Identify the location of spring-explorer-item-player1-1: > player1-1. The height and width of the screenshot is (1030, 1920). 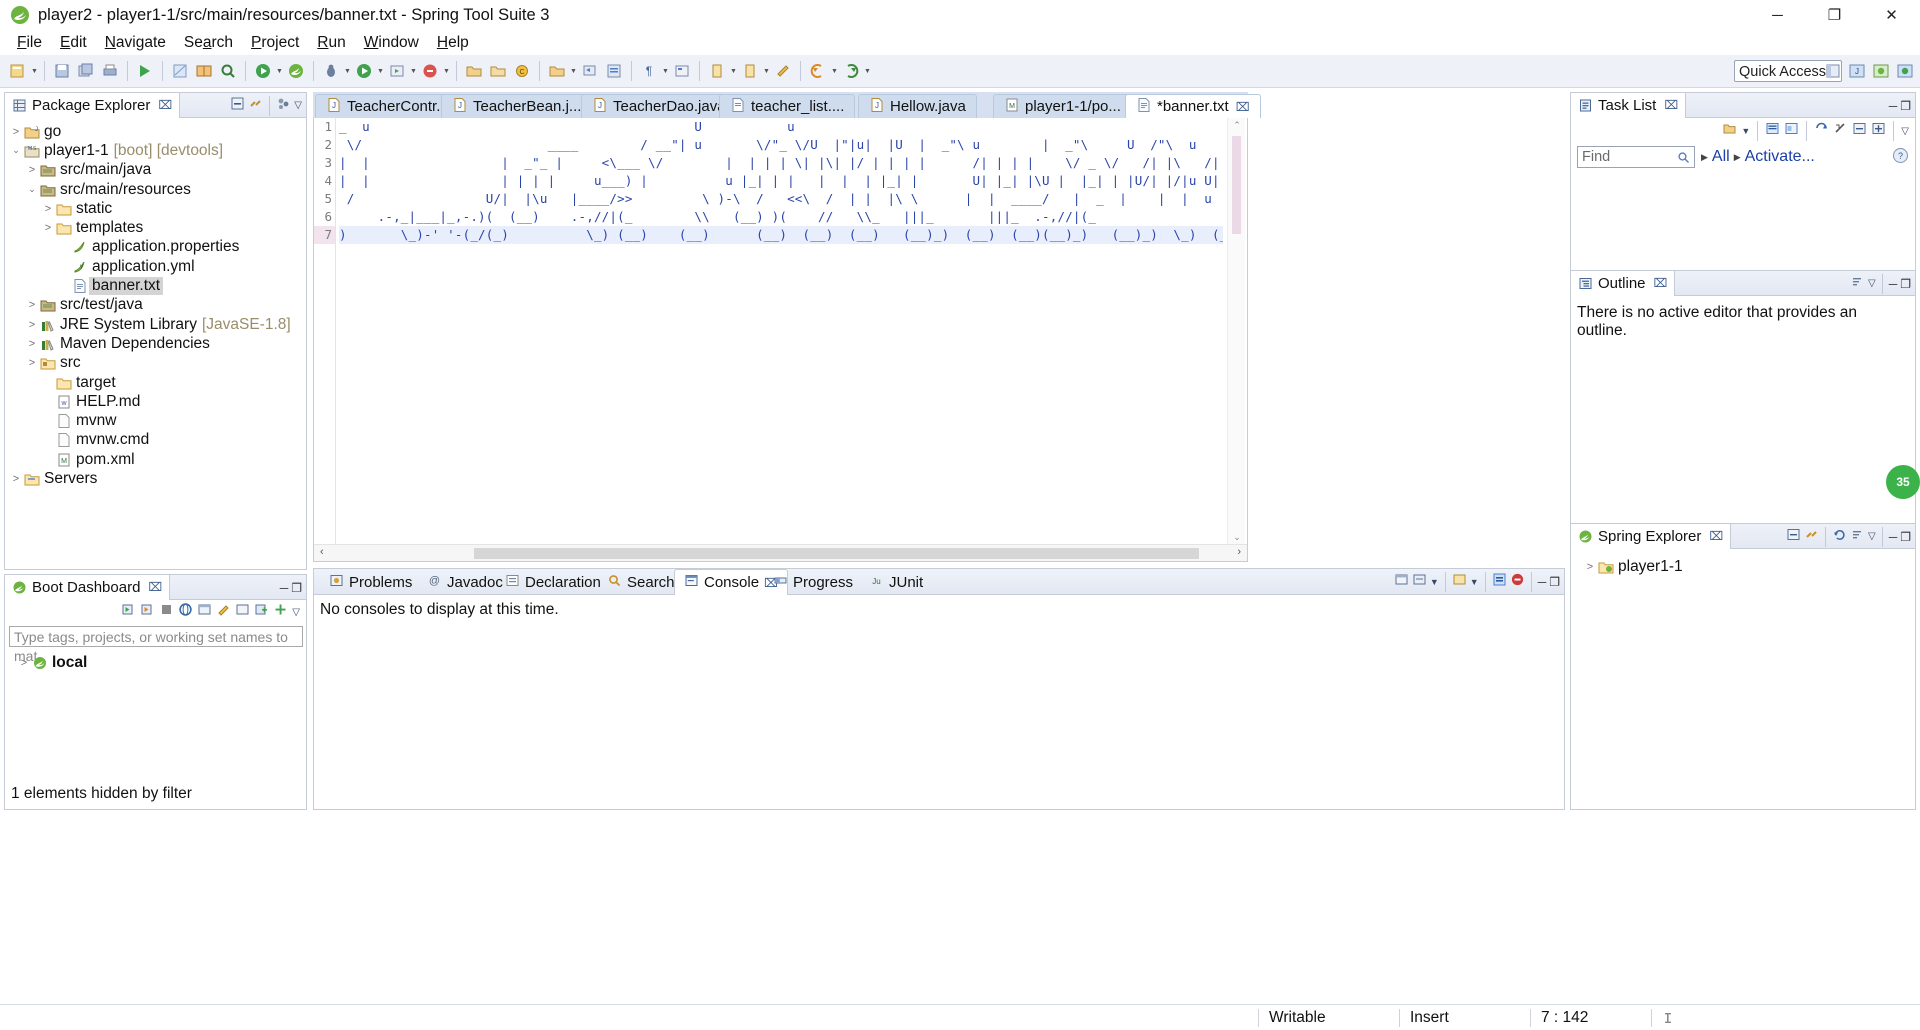
(1743, 566).